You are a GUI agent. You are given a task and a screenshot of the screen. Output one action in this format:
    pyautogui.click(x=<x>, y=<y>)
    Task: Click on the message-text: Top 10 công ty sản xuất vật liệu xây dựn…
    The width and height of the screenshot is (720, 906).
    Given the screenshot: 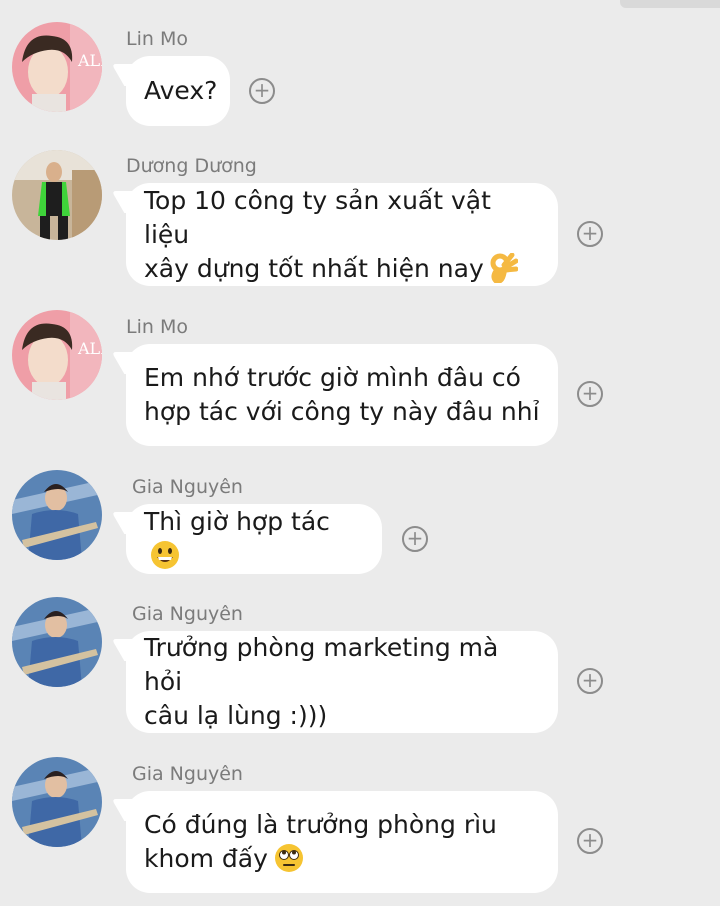 What is the action you would take?
    pyautogui.click(x=342, y=235)
    